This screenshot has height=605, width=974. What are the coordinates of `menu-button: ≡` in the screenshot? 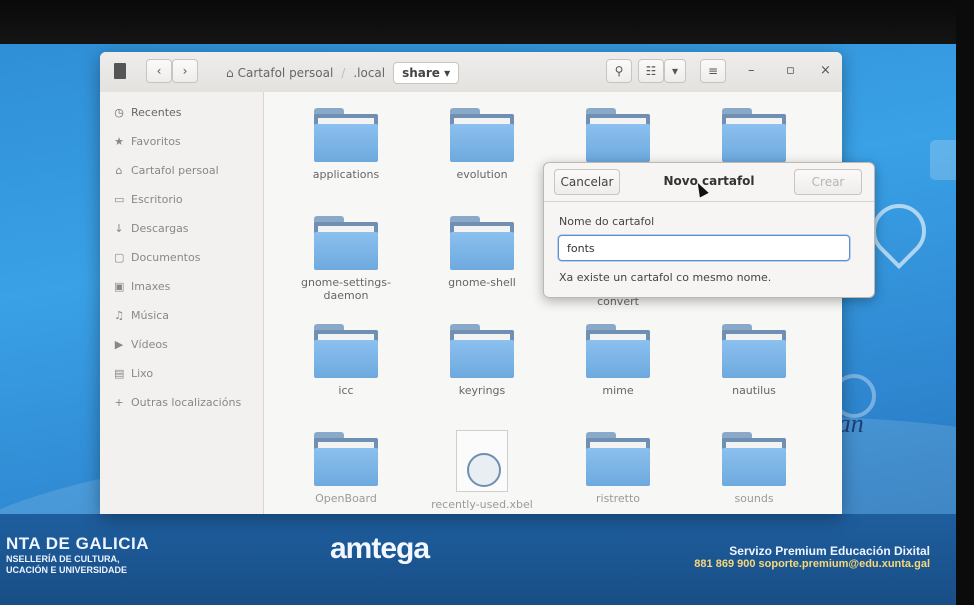 It's located at (713, 71).